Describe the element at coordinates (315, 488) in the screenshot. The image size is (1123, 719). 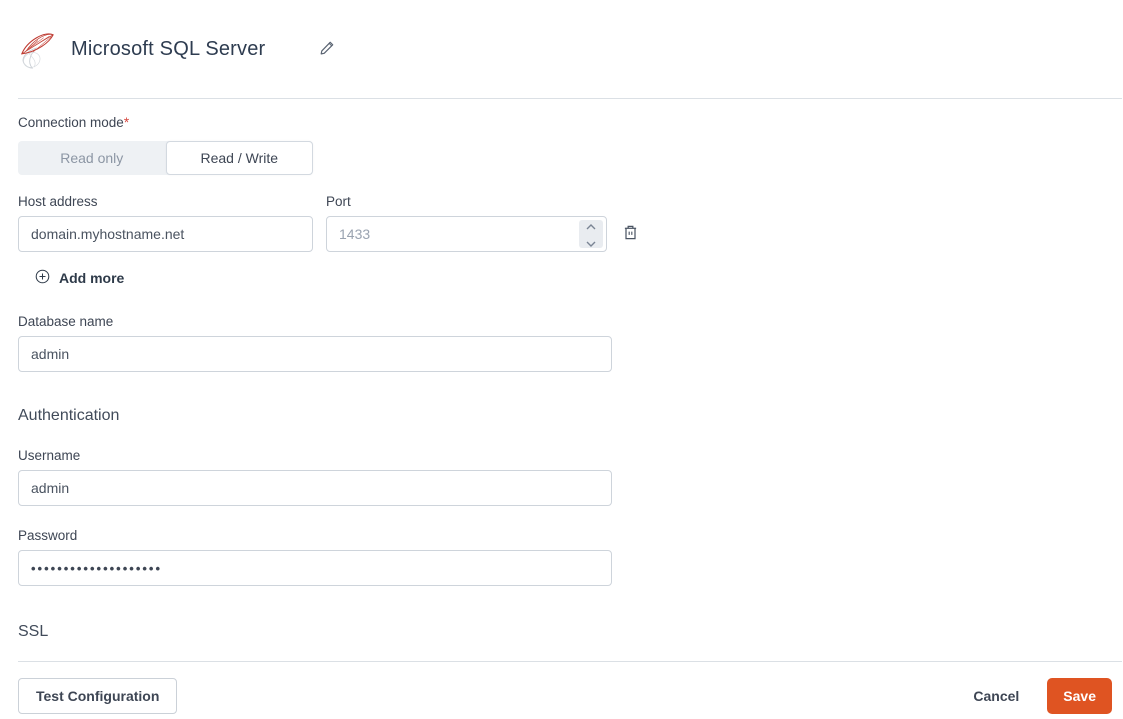
I see `username-input` at that location.